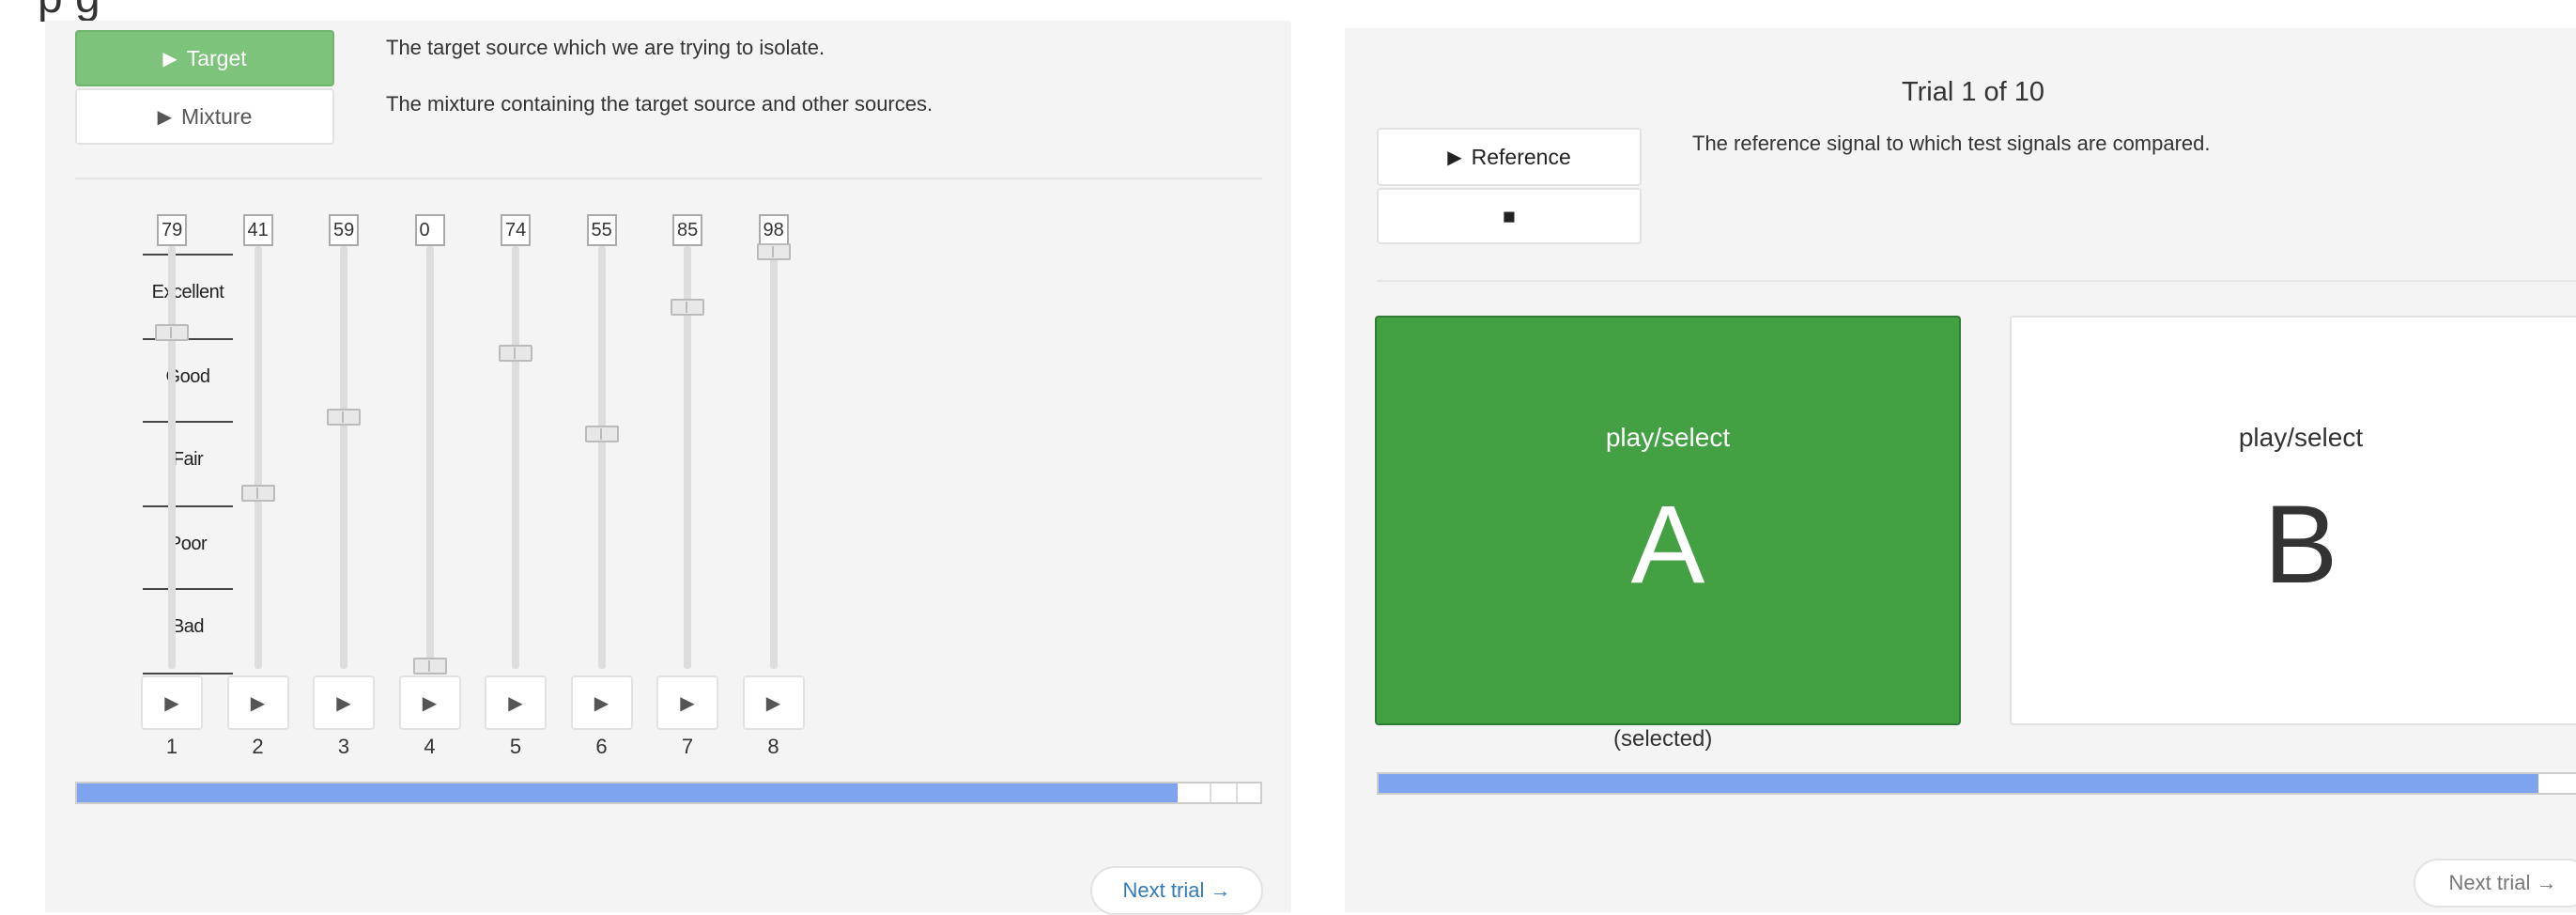 This screenshot has width=2576, height=915. Describe the element at coordinates (429, 230) in the screenshot. I see `slider-value-4: 0` at that location.